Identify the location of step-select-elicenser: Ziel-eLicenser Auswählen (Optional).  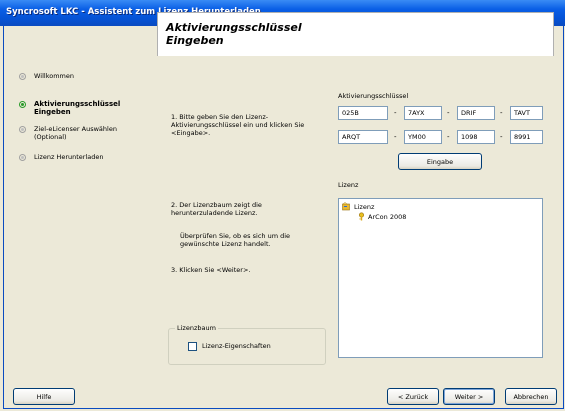
(81, 133).